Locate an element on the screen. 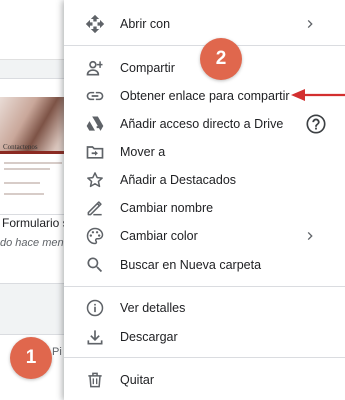  menu-item-add-shortcut: Añadir acceso directo a Drive is located at coordinates (204, 124).